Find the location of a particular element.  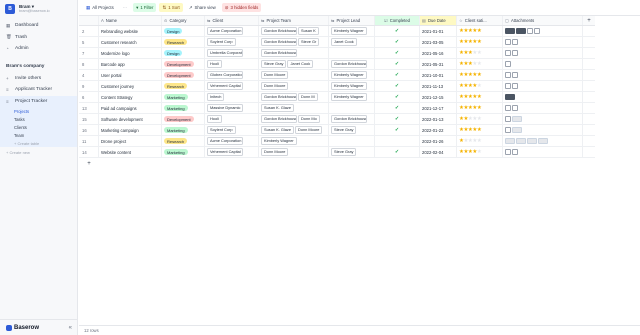

column-header-client: ⇆ Client is located at coordinates (232, 20).